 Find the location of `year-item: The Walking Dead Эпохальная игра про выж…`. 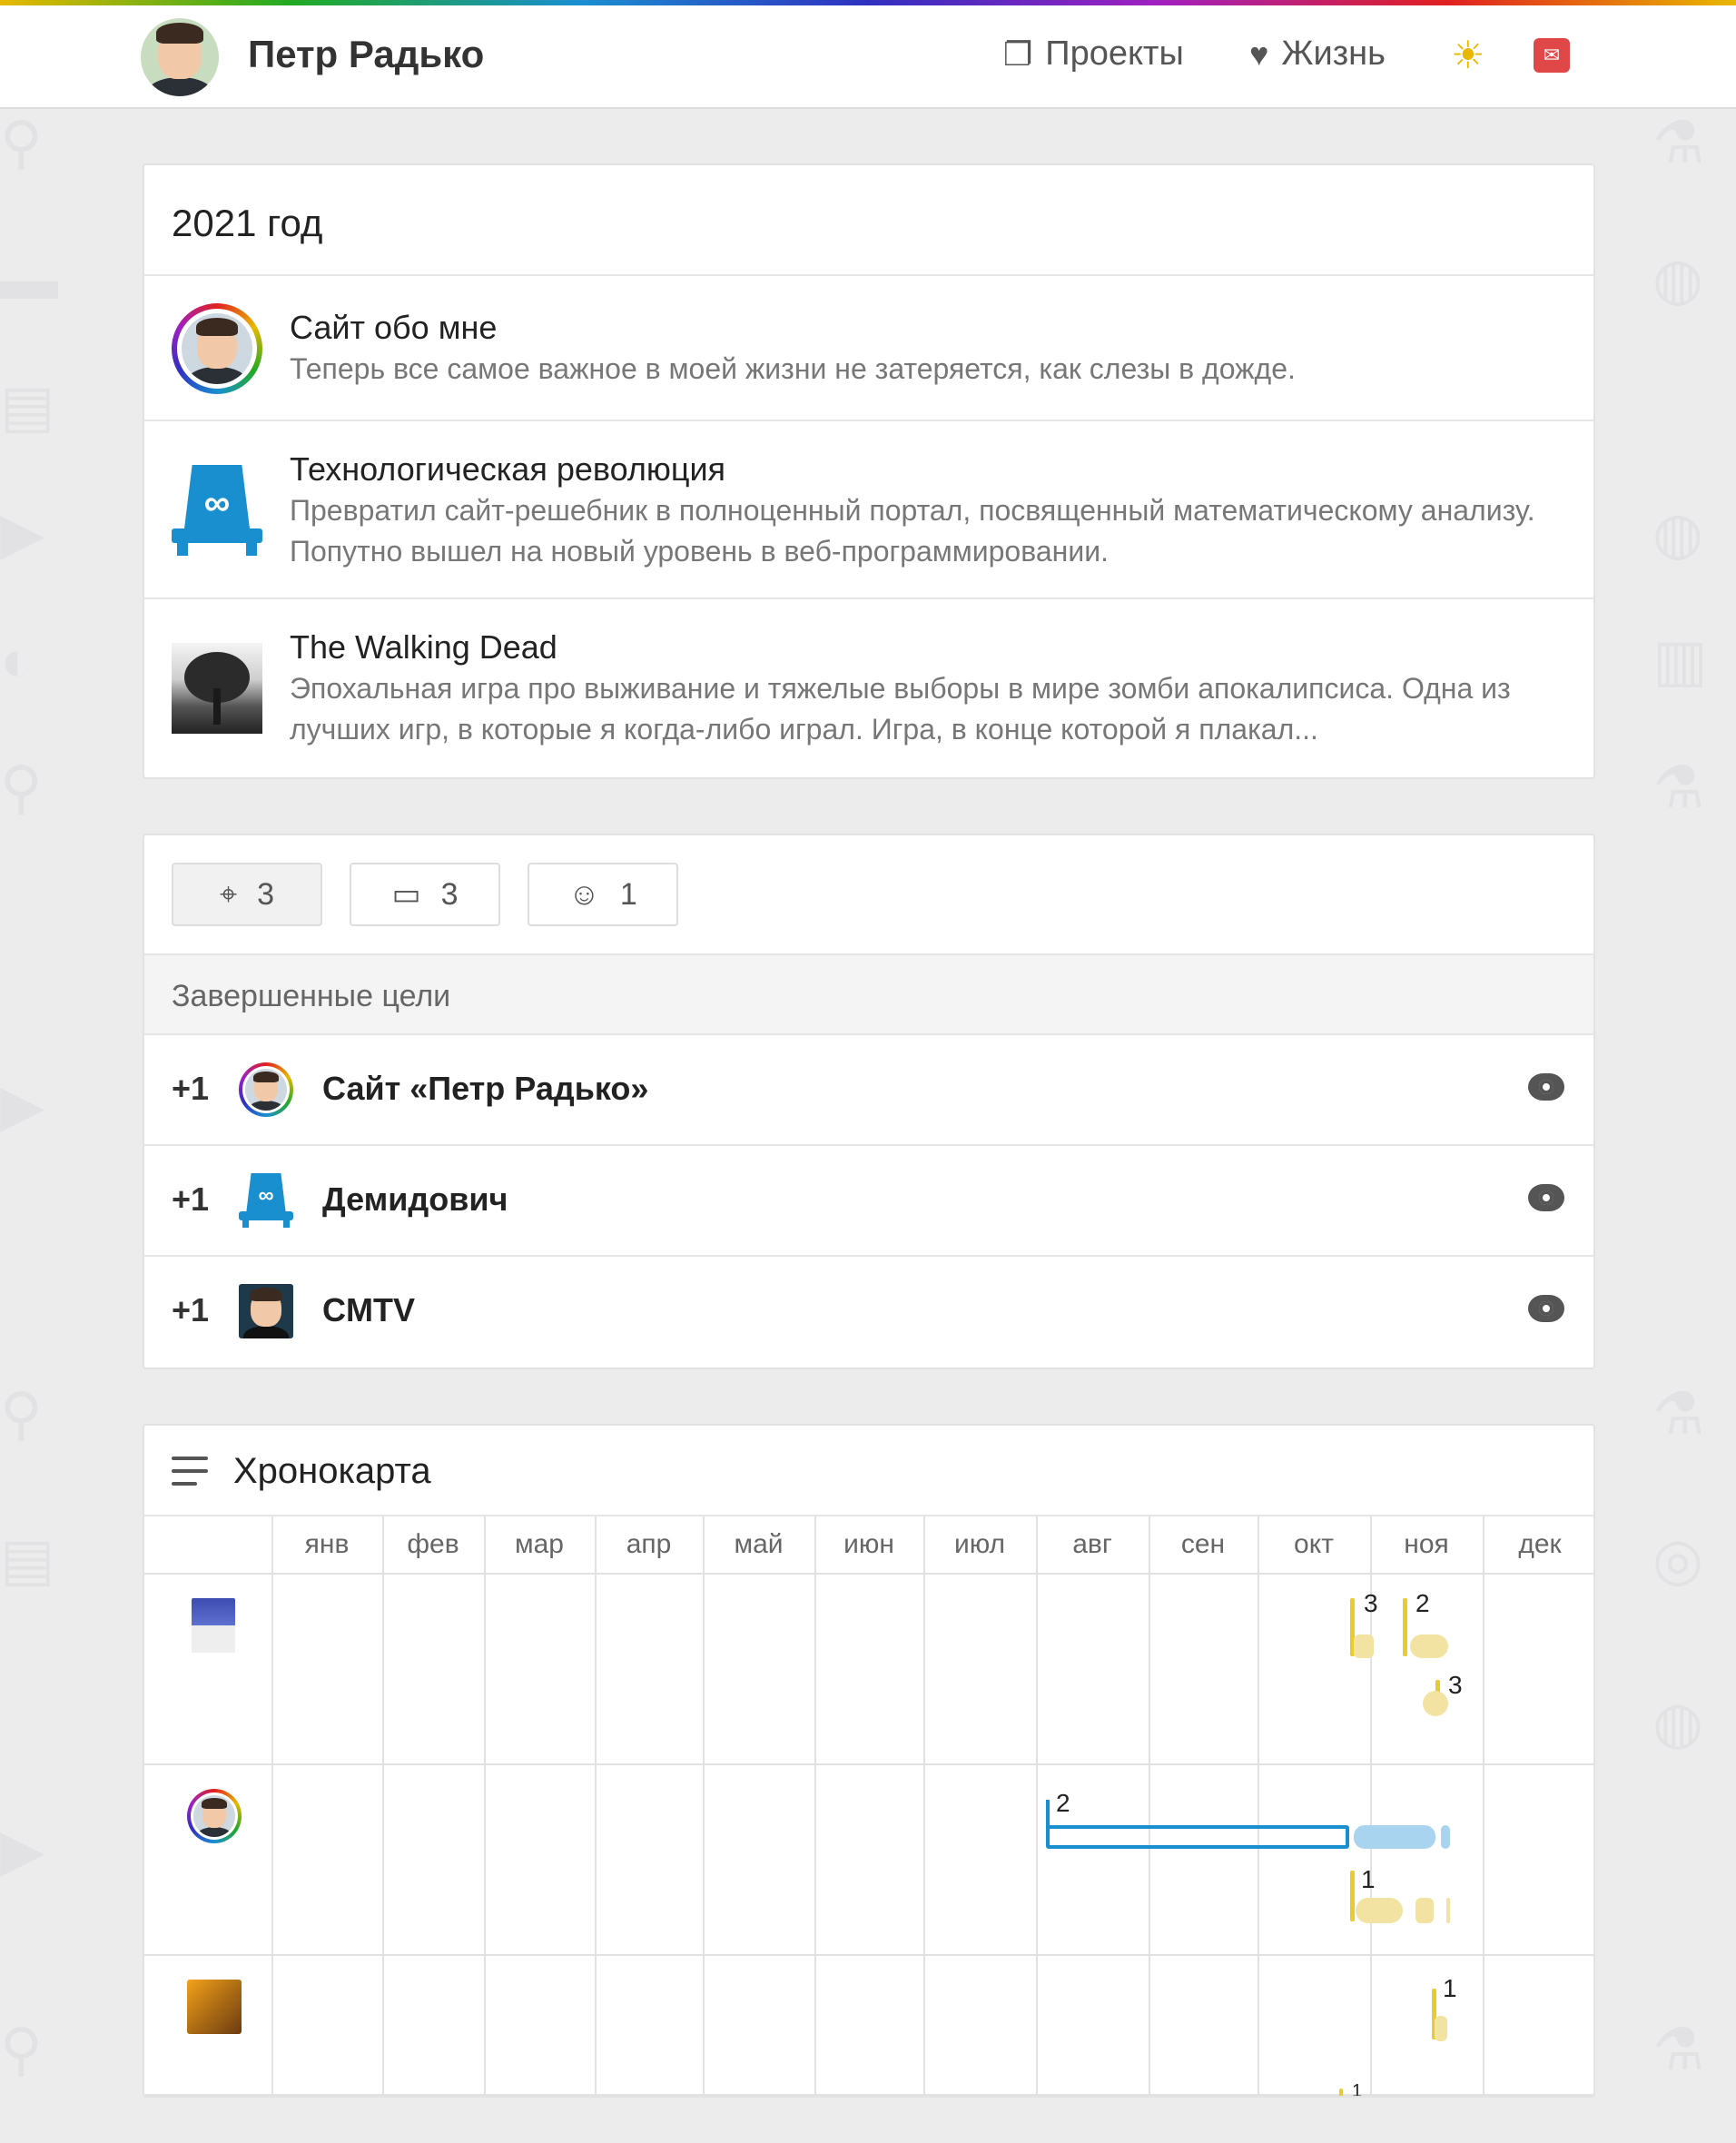

year-item: The Walking Dead Эпохальная игра про выж… is located at coordinates (868, 688).